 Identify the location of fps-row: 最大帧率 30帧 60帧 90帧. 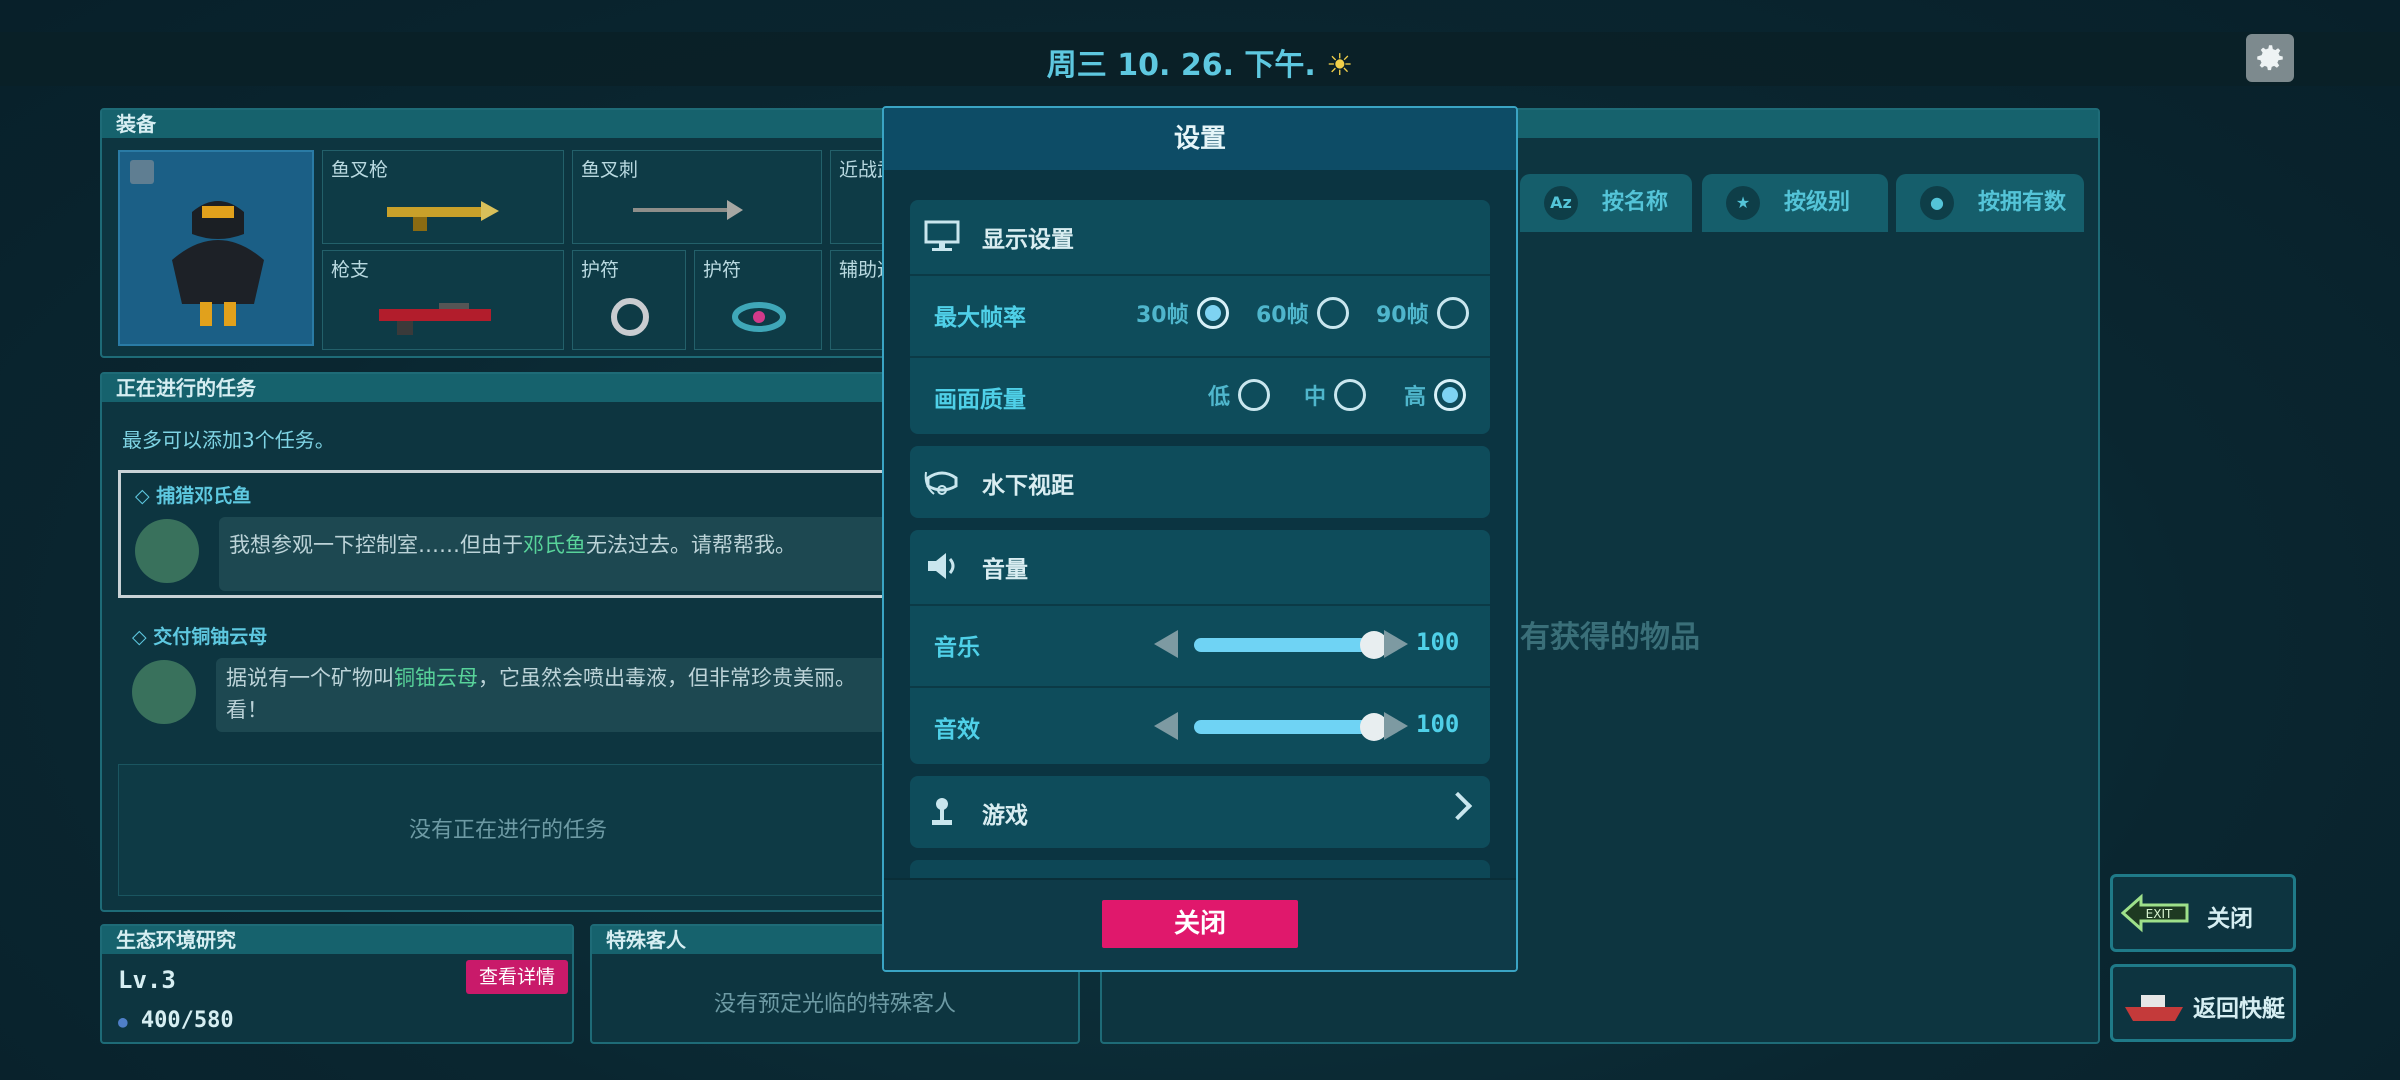
(1200, 314).